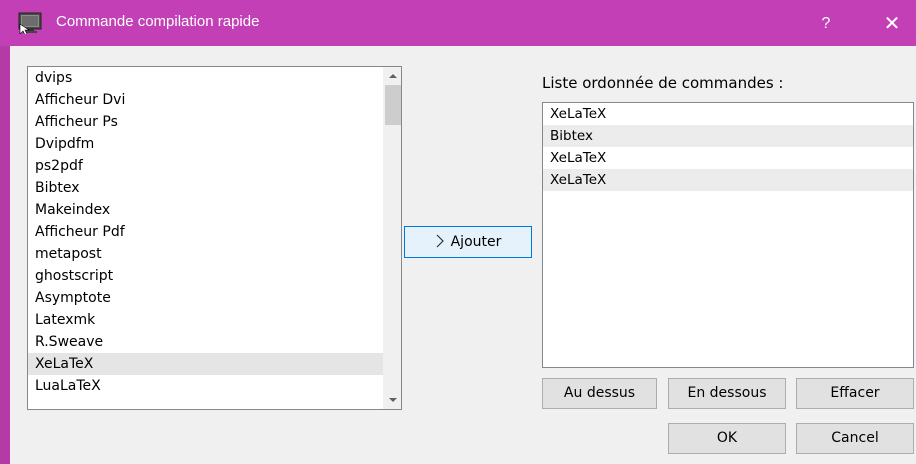  Describe the element at coordinates (393, 76) in the screenshot. I see `scroll-up-arrow-icon` at that location.